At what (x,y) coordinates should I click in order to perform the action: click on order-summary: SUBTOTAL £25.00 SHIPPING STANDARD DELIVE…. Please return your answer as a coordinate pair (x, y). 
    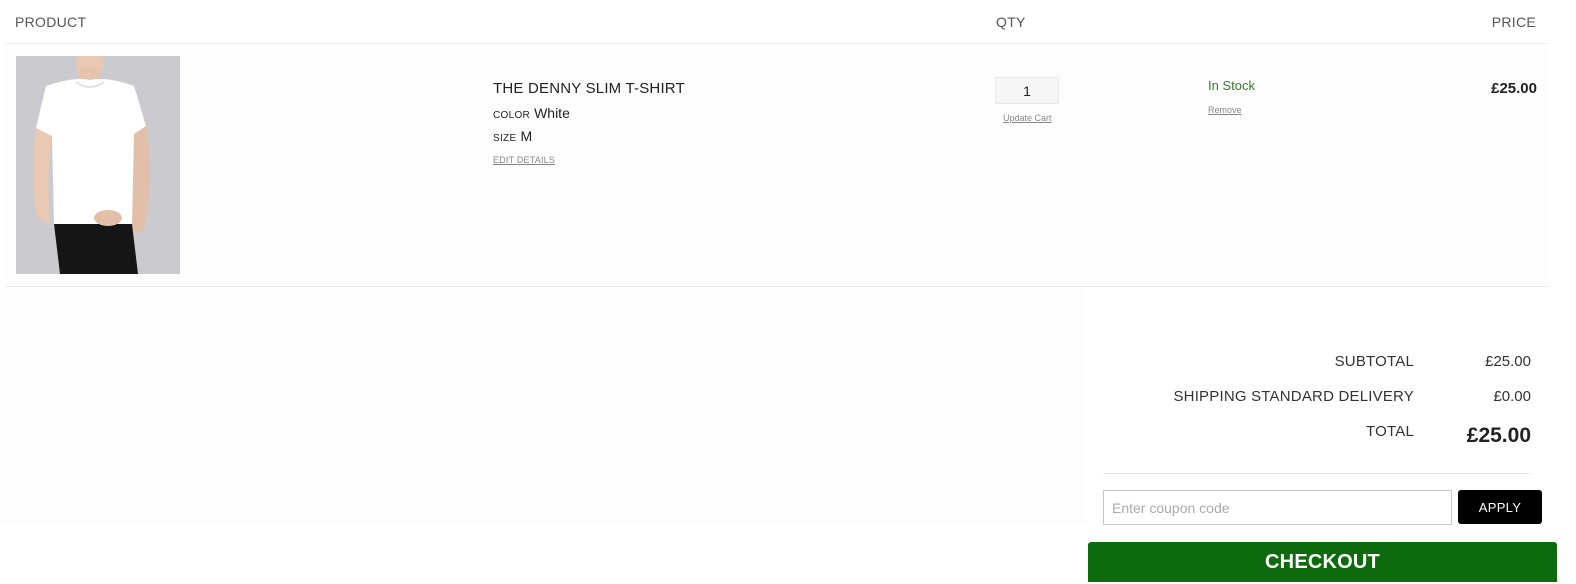
    Looking at the image, I should click on (1319, 427).